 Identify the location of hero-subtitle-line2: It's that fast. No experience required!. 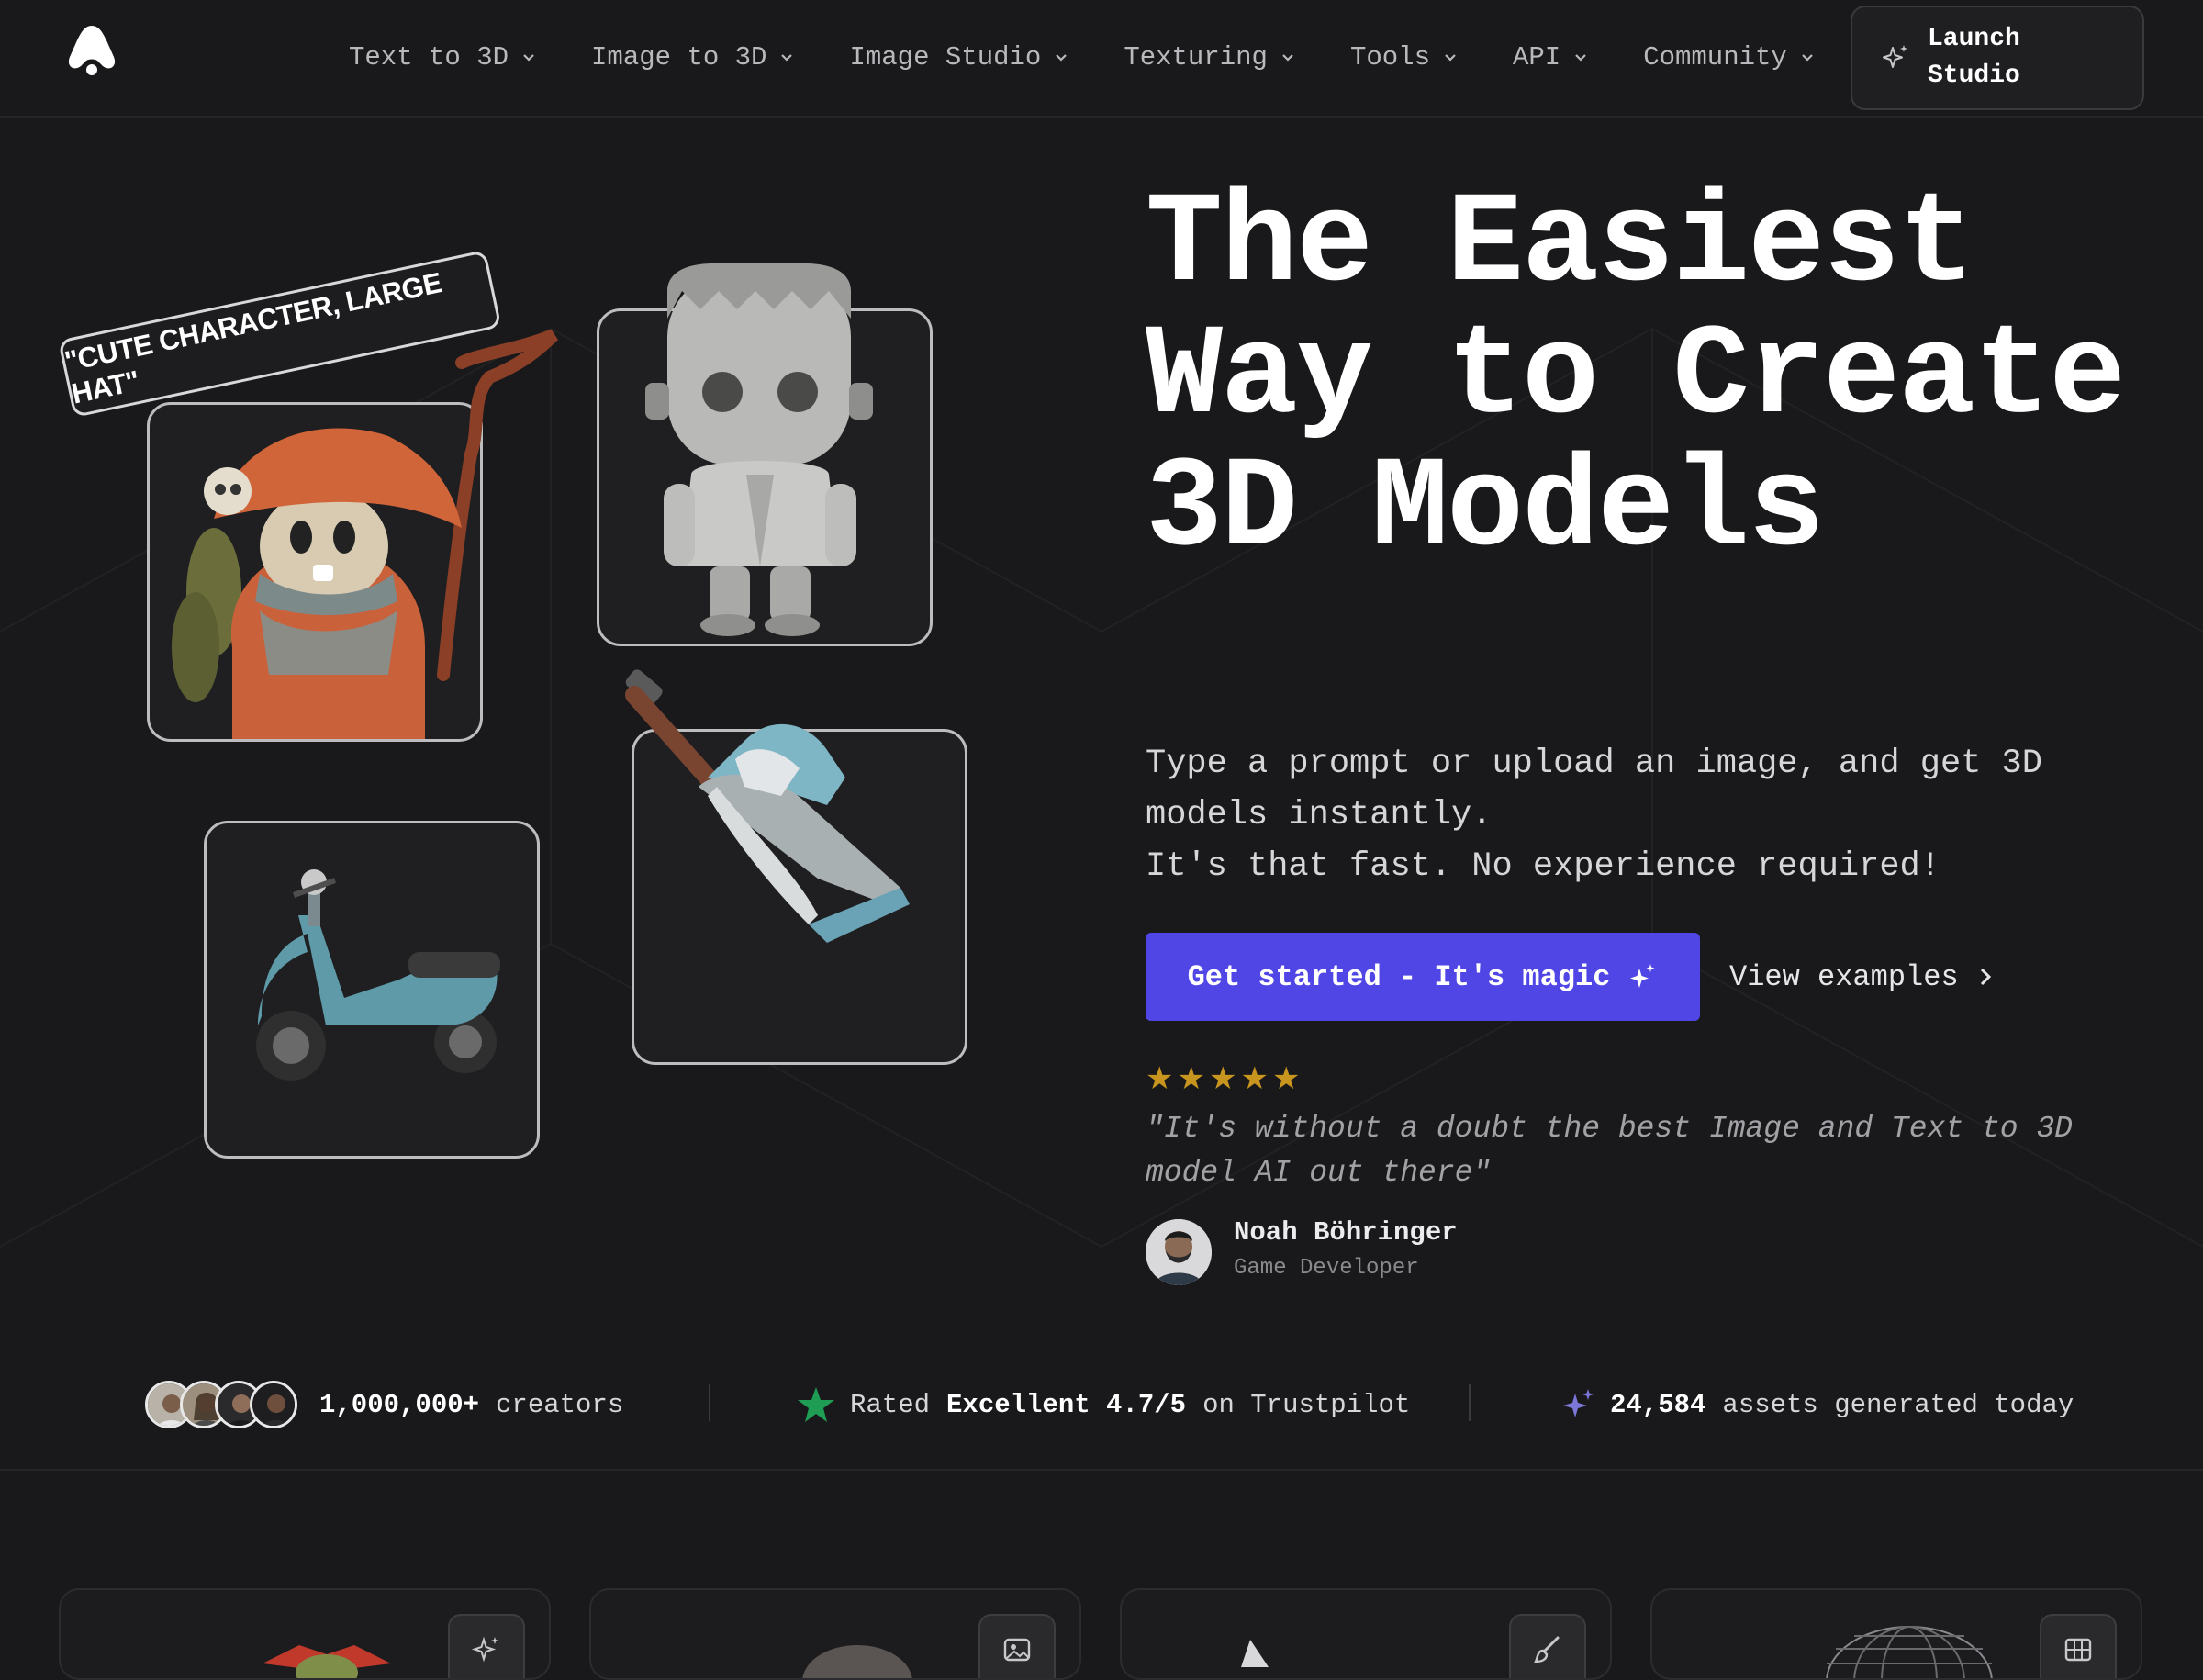
(1543, 866).